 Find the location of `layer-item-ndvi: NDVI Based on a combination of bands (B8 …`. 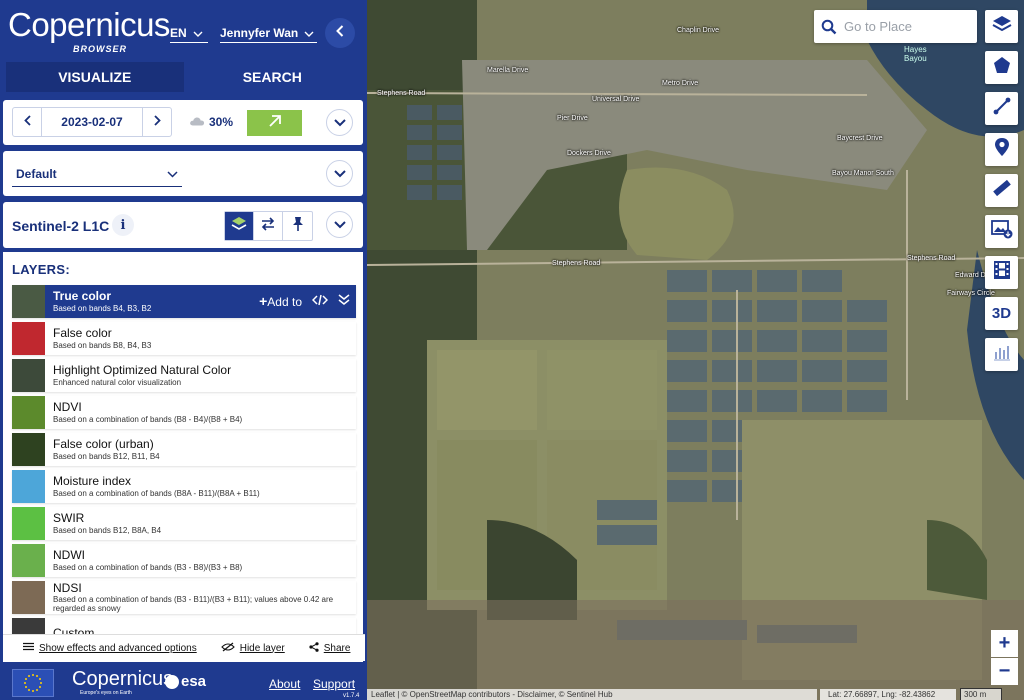

layer-item-ndvi: NDVI Based on a combination of bands (B8 … is located at coordinates (184, 412).